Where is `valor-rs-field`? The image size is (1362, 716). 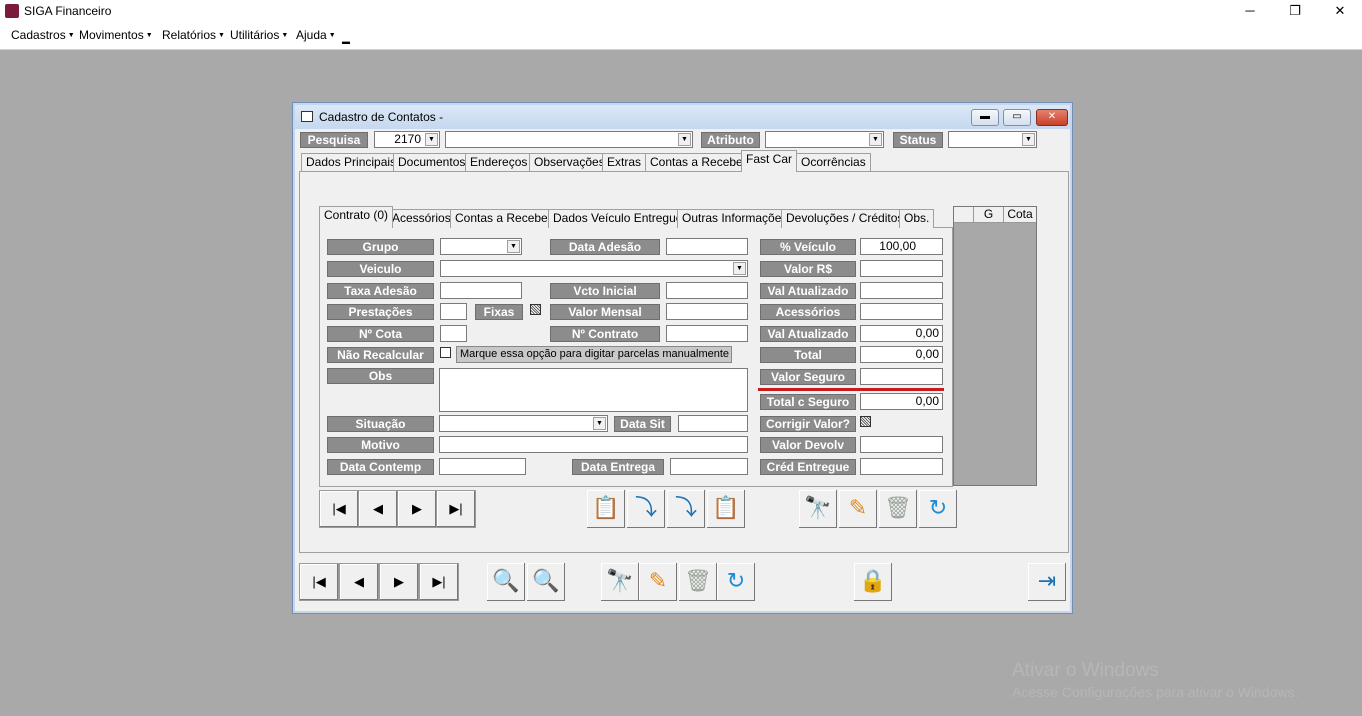 valor-rs-field is located at coordinates (901, 268).